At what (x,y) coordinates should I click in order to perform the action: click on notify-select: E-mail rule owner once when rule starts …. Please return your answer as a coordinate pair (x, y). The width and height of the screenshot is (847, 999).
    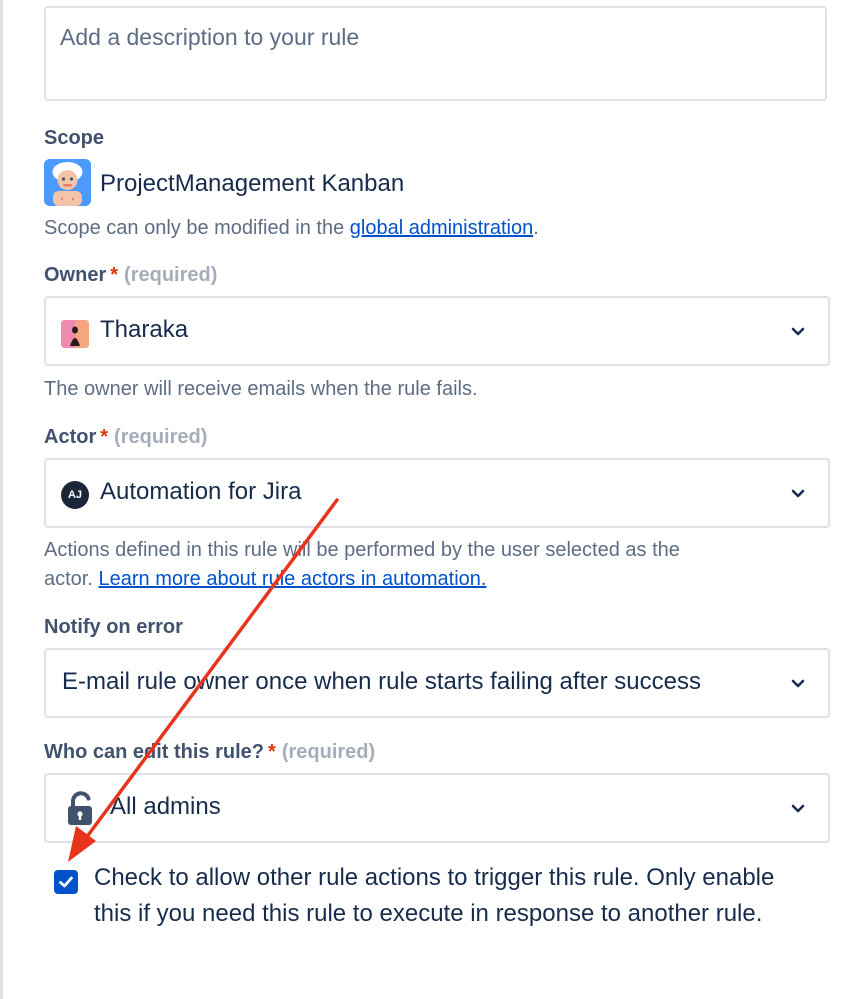
    Looking at the image, I should click on (437, 683).